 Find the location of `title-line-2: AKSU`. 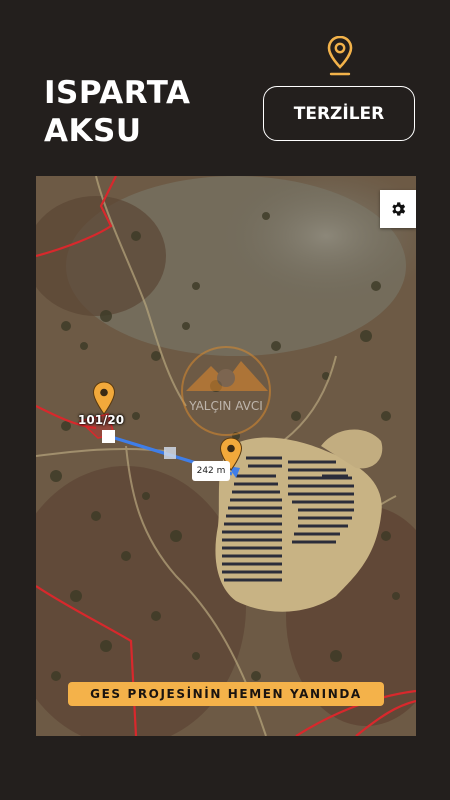

title-line-2: AKSU is located at coordinates (93, 131).